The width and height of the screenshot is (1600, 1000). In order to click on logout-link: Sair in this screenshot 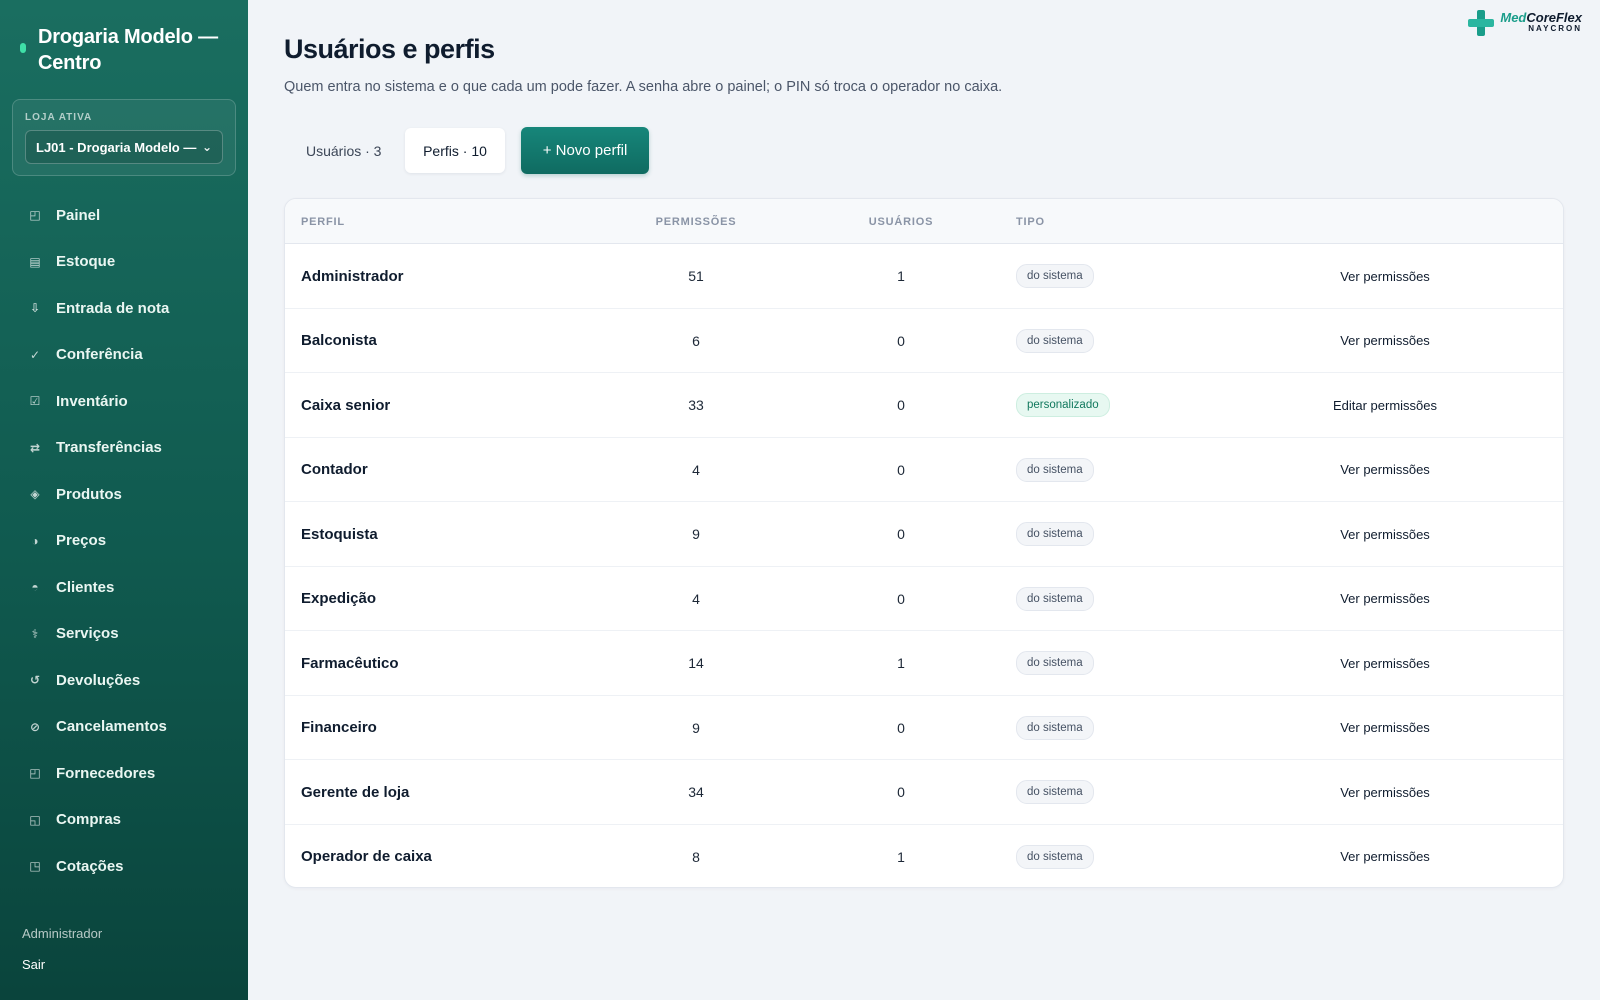, I will do `click(62, 964)`.